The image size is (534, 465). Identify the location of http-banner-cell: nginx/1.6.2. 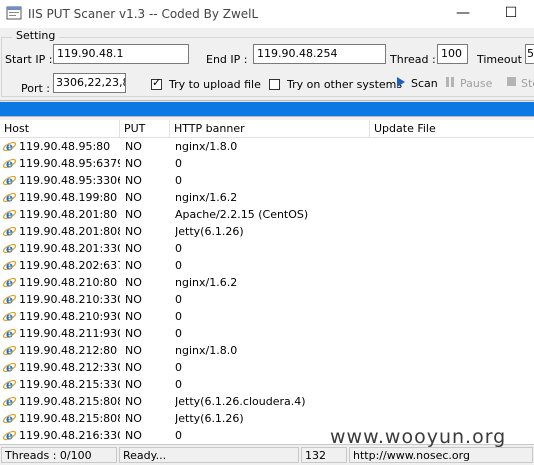
(206, 197).